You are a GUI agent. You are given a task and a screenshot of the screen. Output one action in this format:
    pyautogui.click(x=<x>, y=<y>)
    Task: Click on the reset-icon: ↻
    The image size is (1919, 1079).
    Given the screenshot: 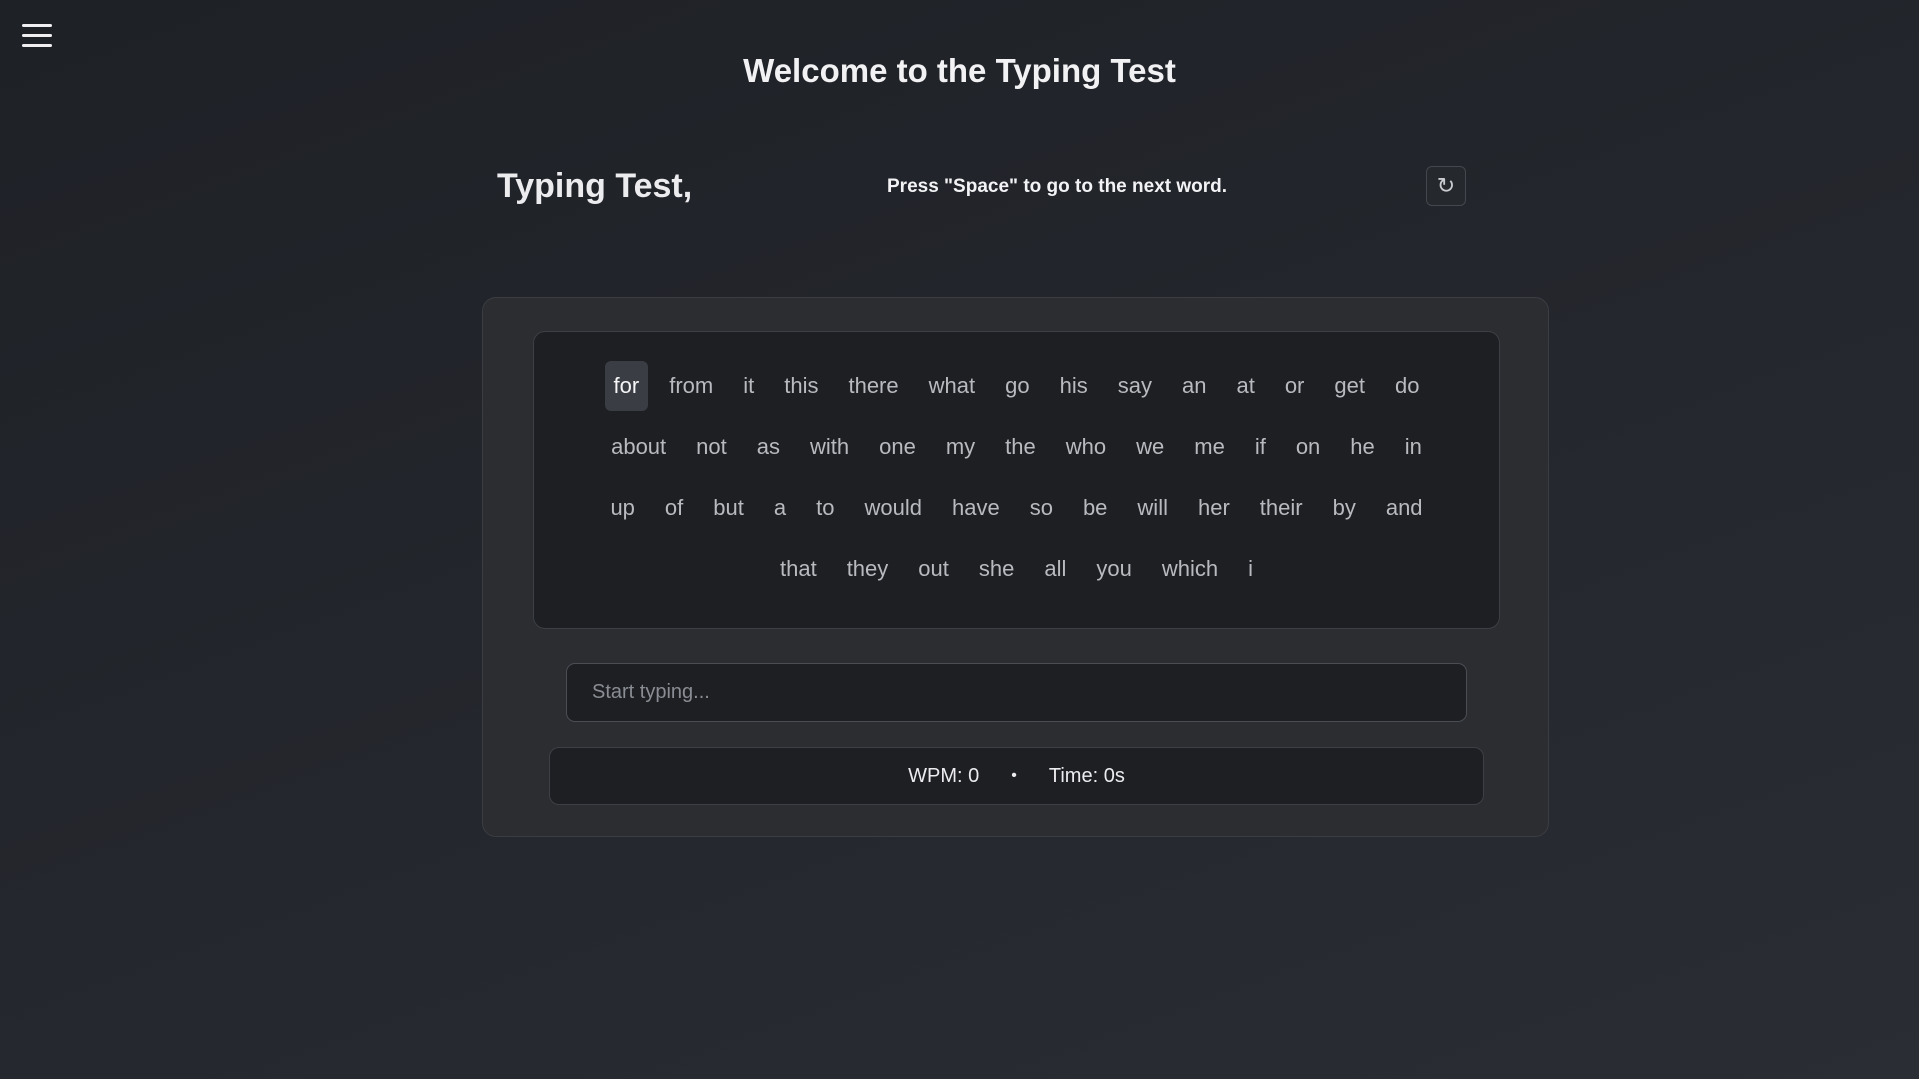 What is the action you would take?
    pyautogui.click(x=1446, y=185)
    